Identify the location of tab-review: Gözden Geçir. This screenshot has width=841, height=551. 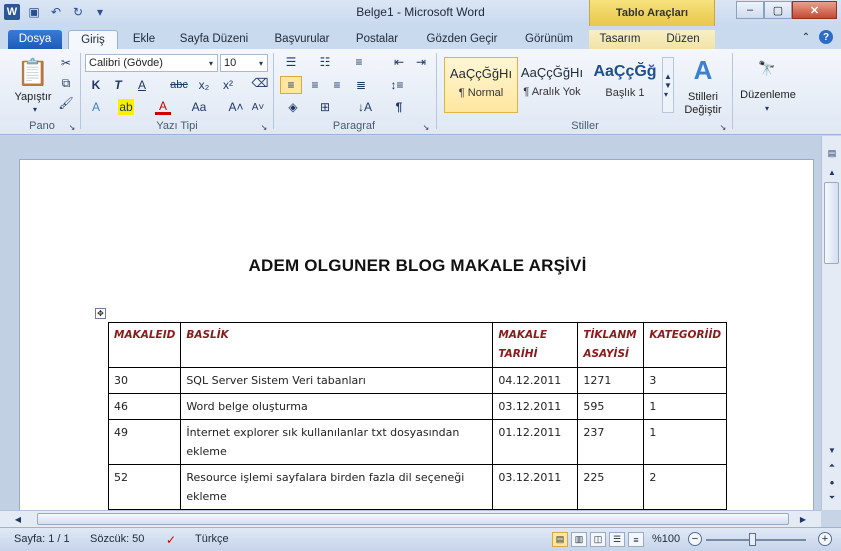
(462, 39).